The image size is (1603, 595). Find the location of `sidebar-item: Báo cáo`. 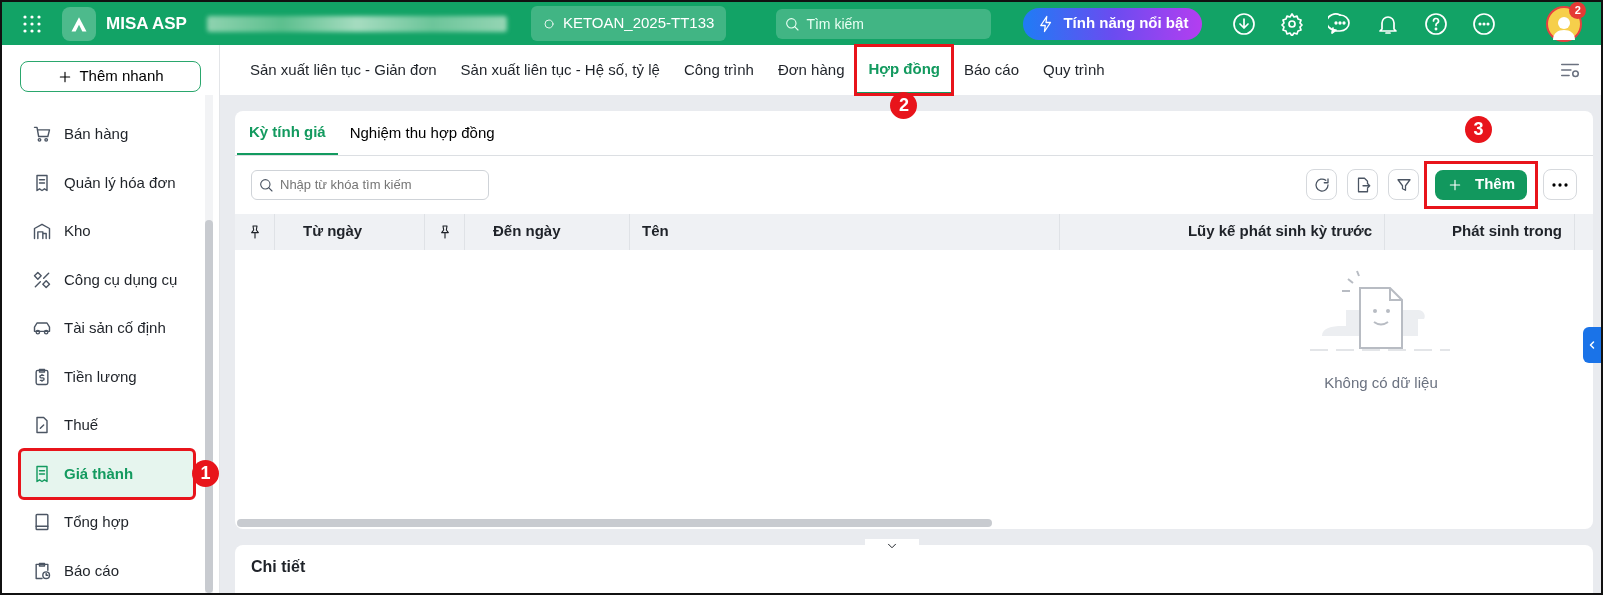

sidebar-item: Báo cáo is located at coordinates (107, 569).